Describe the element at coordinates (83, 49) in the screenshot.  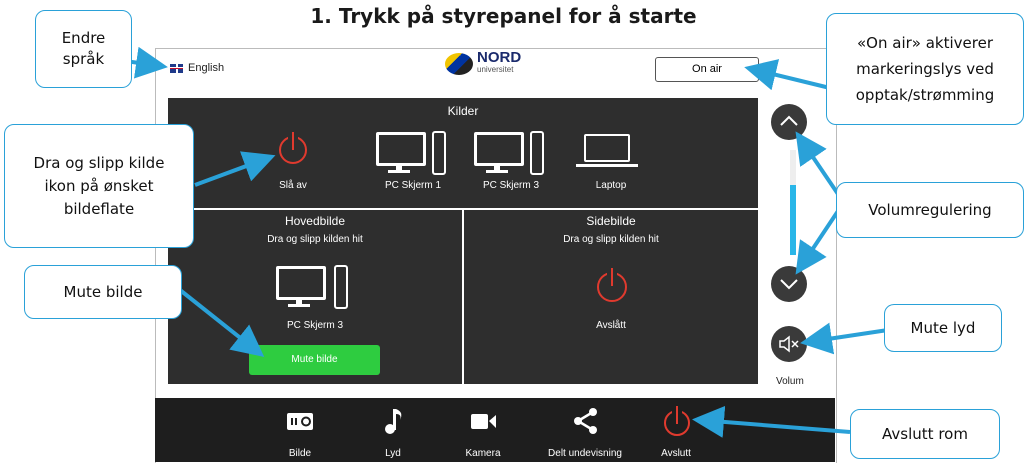
I see `callout-language: Endre språk` at that location.